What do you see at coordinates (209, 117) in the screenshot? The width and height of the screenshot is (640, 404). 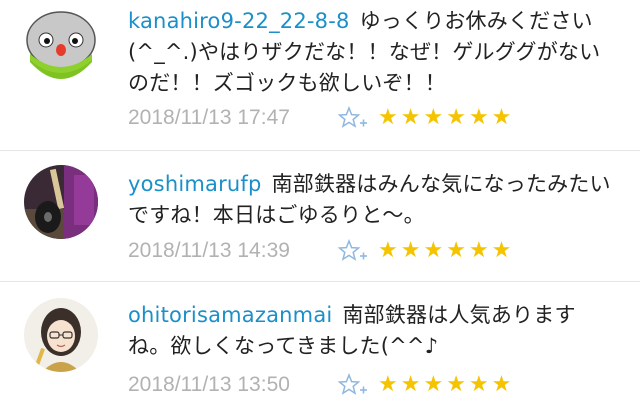 I see `comment-timestamp: 2018/11/13 17:47` at bounding box center [209, 117].